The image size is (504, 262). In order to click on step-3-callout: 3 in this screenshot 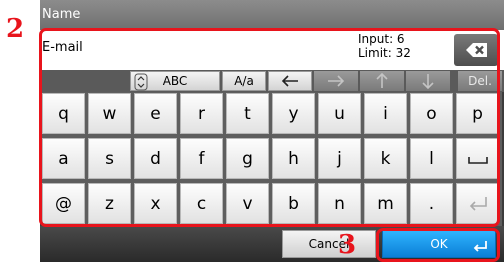, I will do `click(347, 245)`.